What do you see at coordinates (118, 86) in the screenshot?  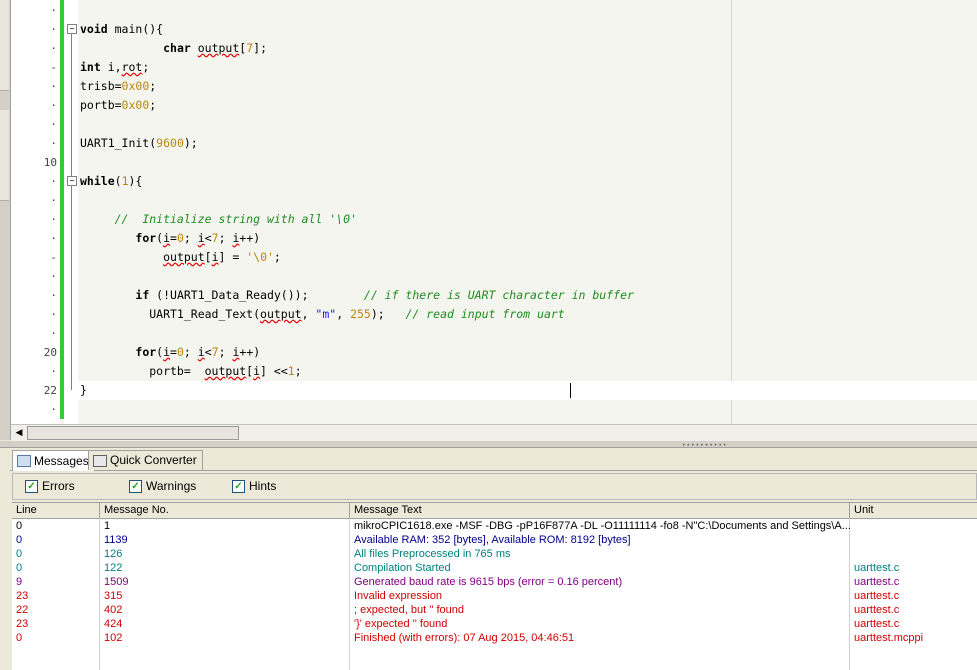 I see `code-line: trisb=0x00;` at bounding box center [118, 86].